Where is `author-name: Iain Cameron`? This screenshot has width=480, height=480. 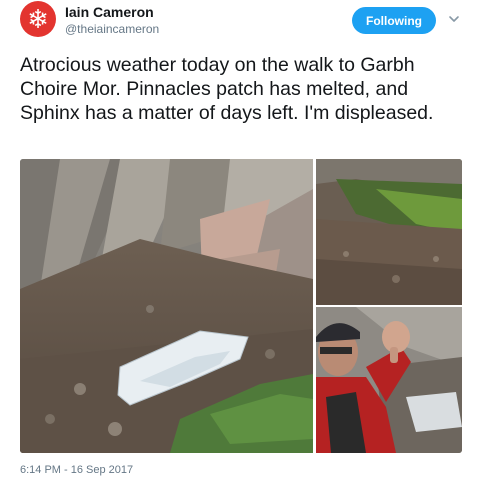
author-name: Iain Cameron is located at coordinates (109, 12).